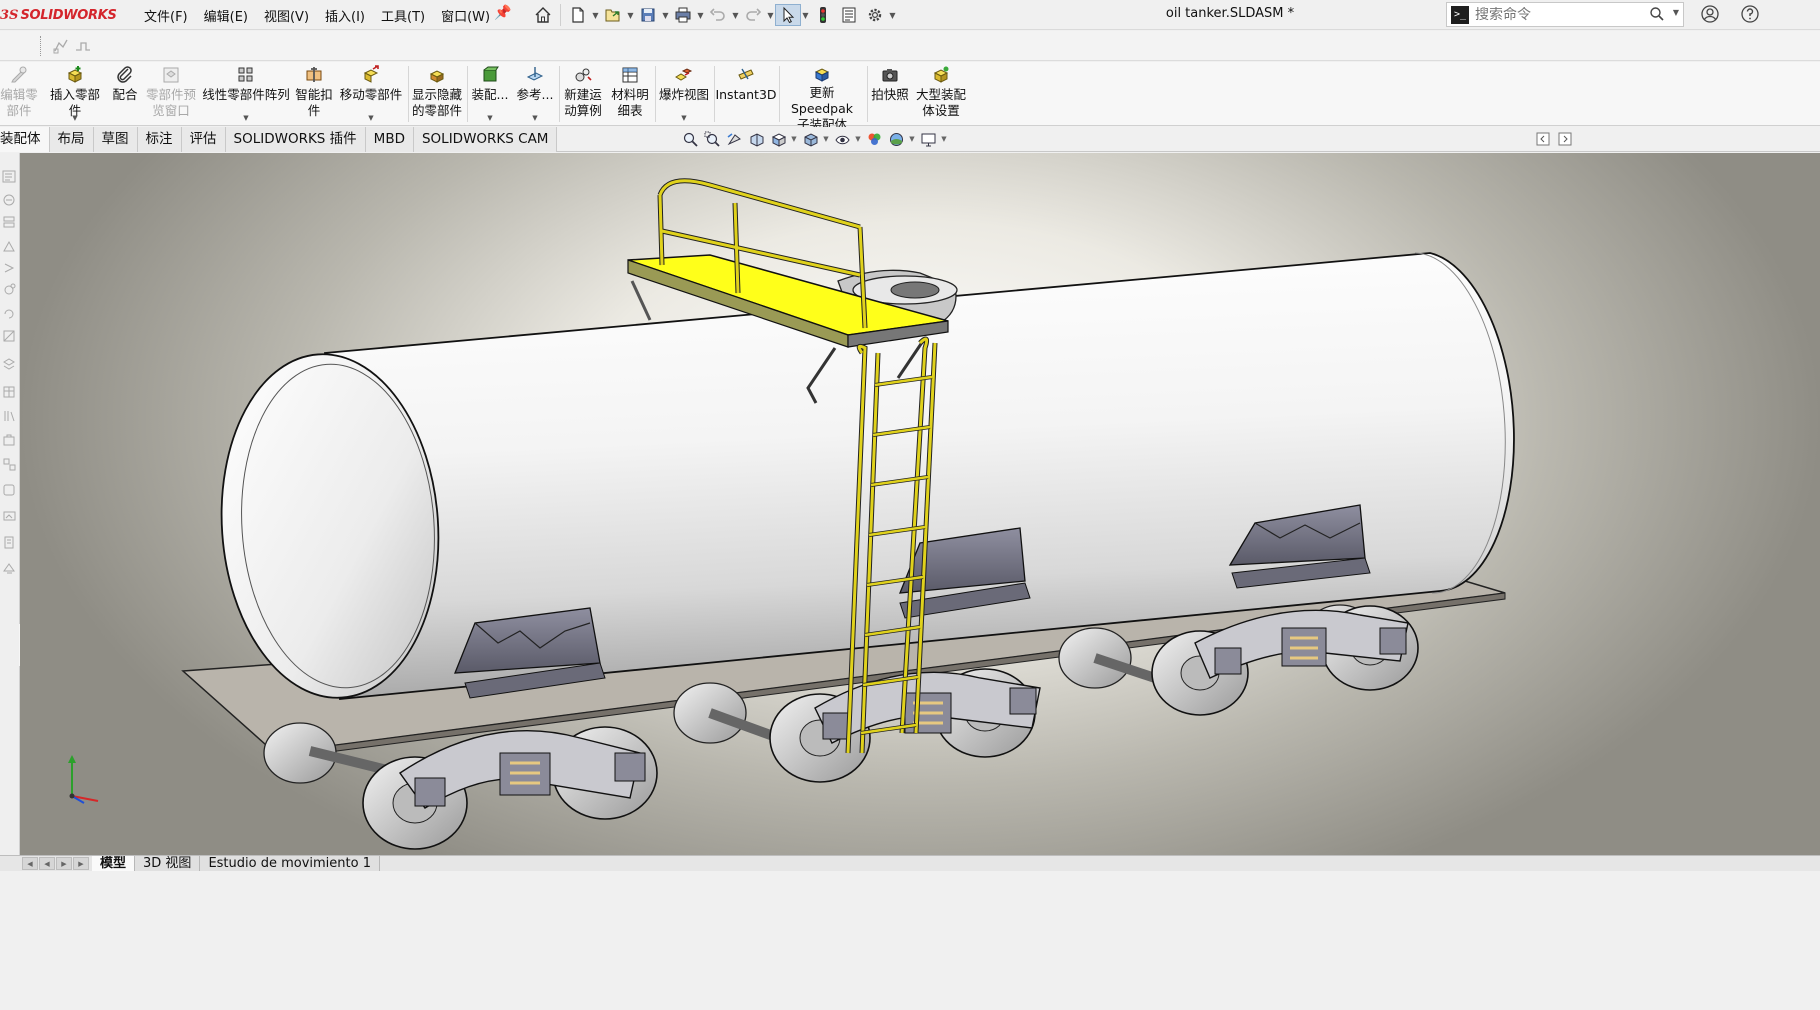  Describe the element at coordinates (683, 15) in the screenshot. I see `print-icon` at that location.